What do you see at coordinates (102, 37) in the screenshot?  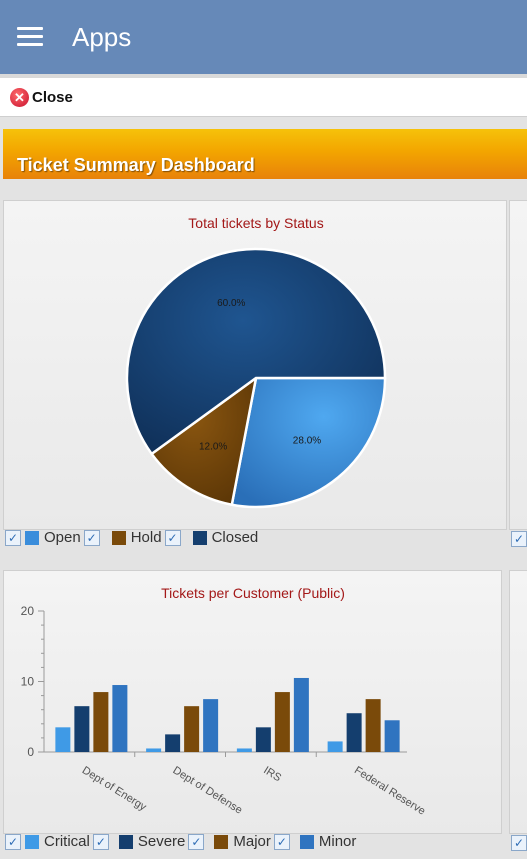 I see `app-title: Apps` at bounding box center [102, 37].